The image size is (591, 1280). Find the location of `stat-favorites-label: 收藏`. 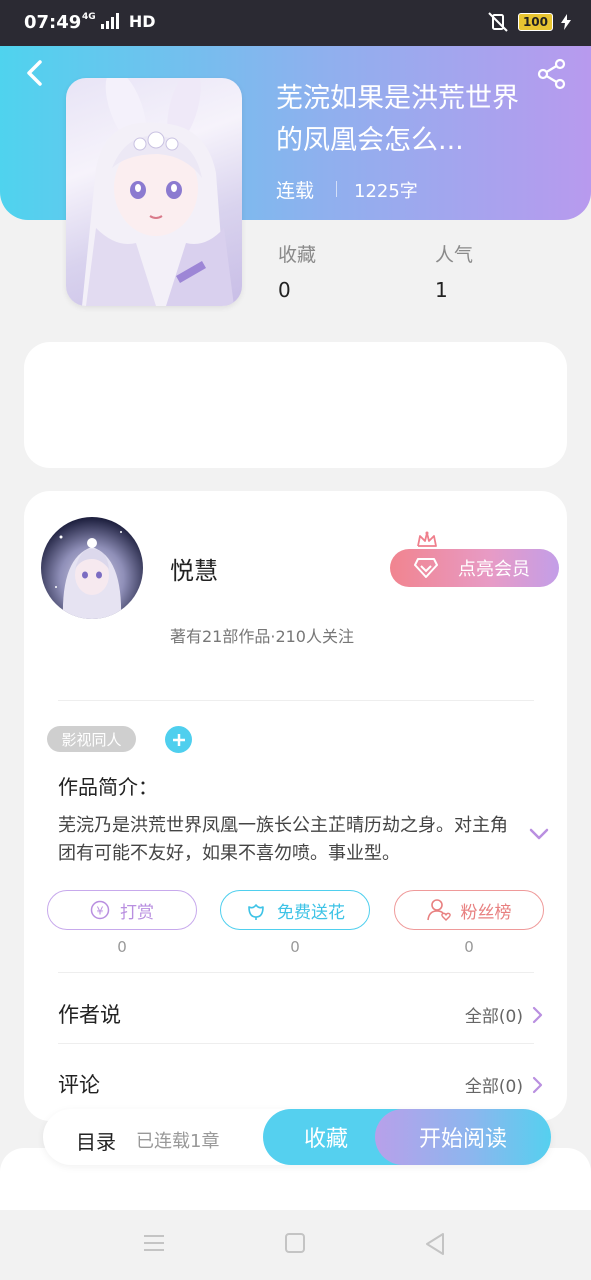

stat-favorites-label: 收藏 is located at coordinates (297, 255).